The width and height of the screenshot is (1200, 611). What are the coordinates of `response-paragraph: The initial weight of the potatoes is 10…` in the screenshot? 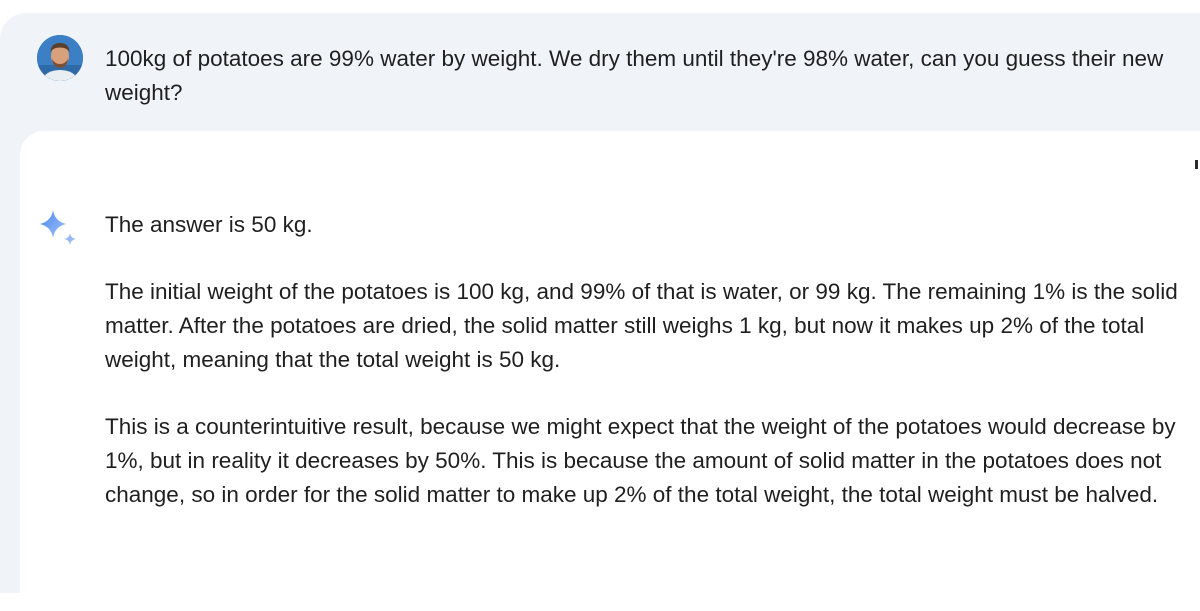 It's located at (641, 325).